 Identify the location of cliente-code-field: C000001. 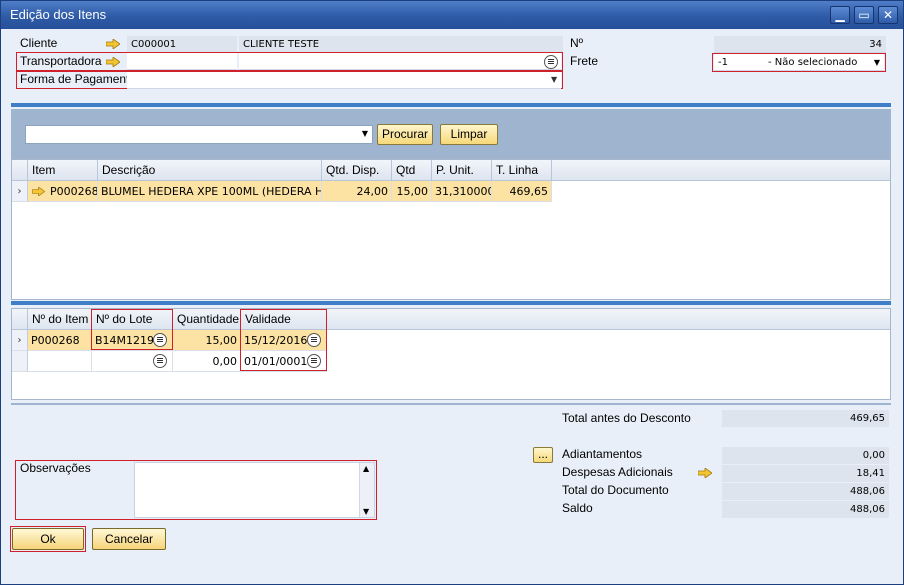
(182, 44).